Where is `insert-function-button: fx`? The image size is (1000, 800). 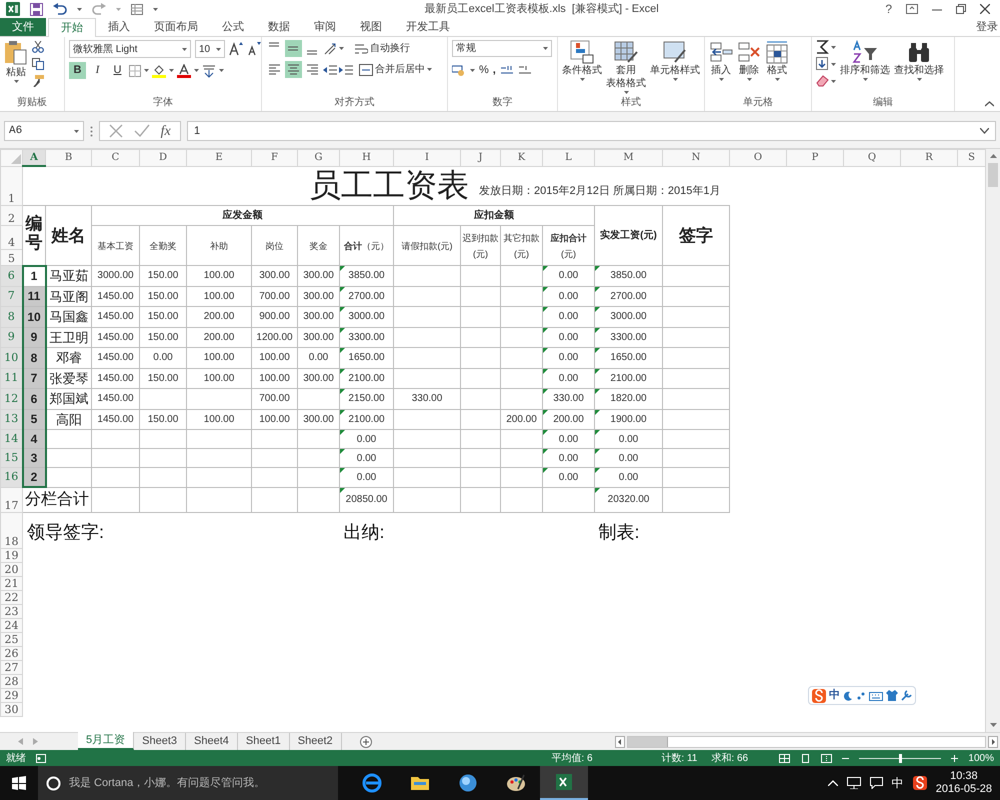
insert-function-button: fx is located at coordinates (165, 131).